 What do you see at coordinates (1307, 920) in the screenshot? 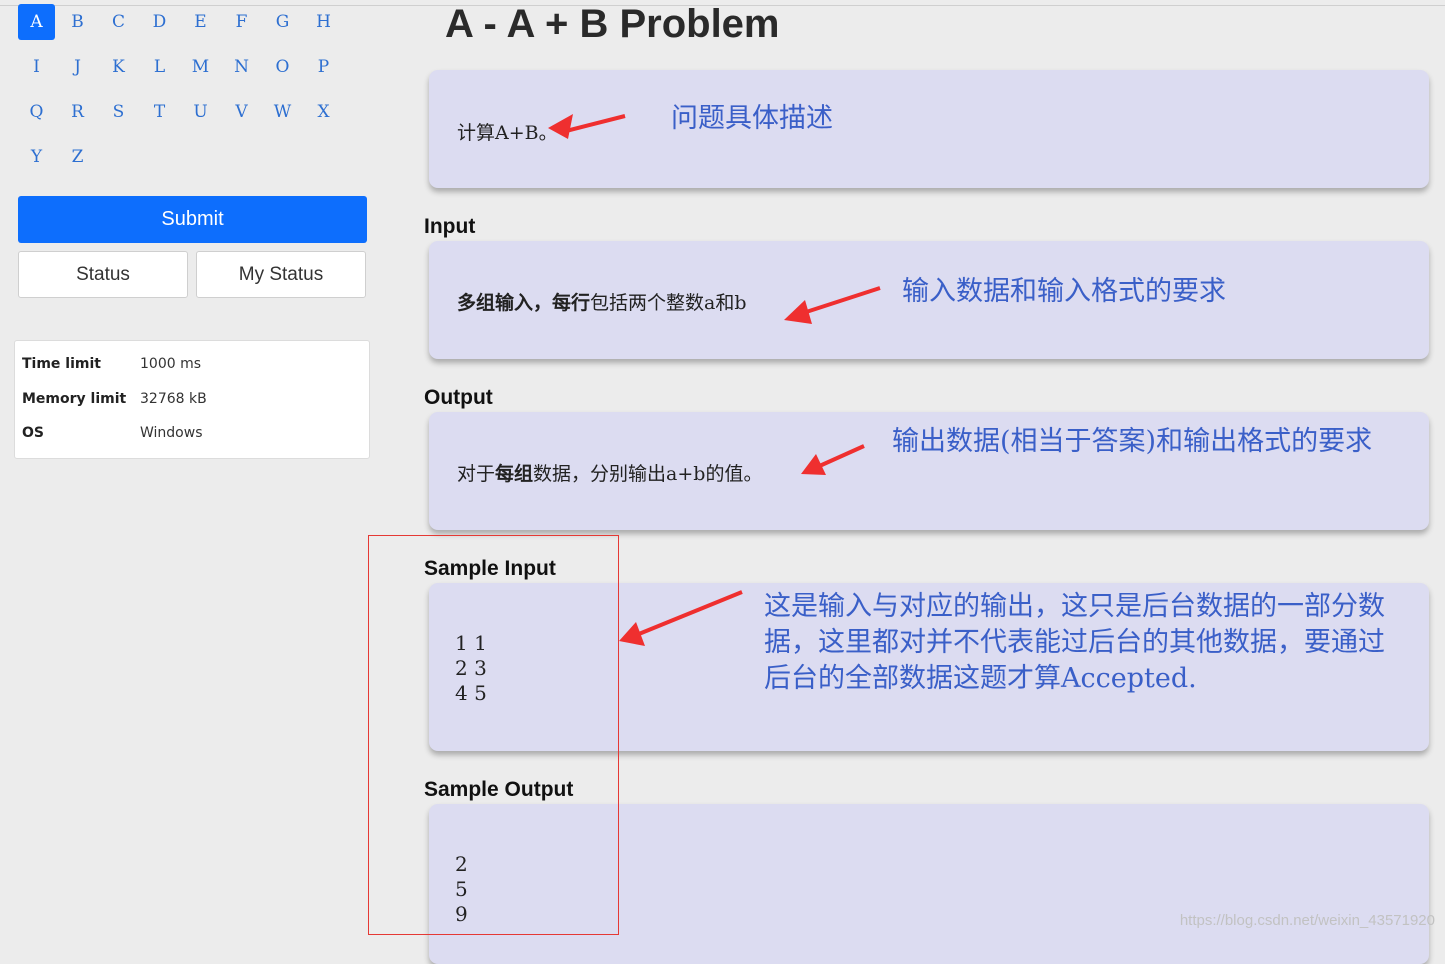
I see `watermark: https://blog.csdn.net/weixin_43571920` at bounding box center [1307, 920].